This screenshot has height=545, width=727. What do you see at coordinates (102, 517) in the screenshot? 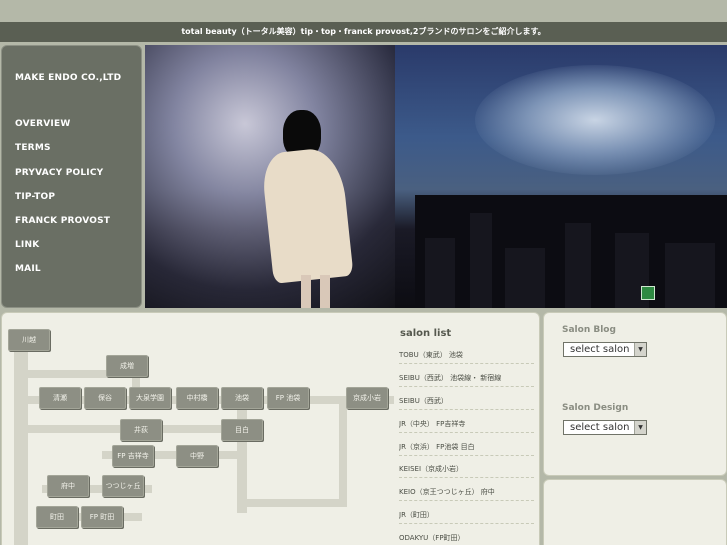
I see `station-fp-machida: FP 町田` at bounding box center [102, 517].